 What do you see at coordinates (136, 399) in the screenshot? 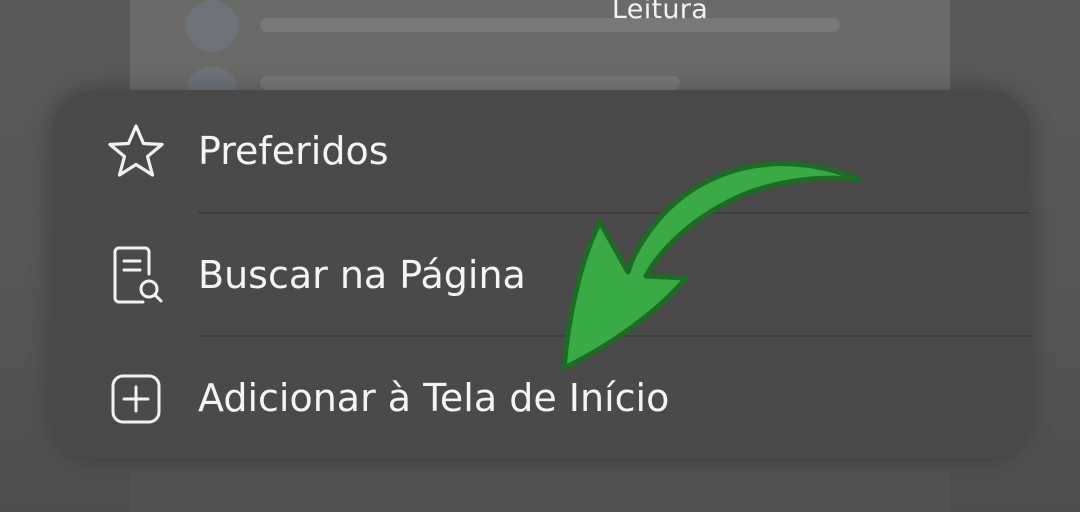
I see `add-square-icon` at bounding box center [136, 399].